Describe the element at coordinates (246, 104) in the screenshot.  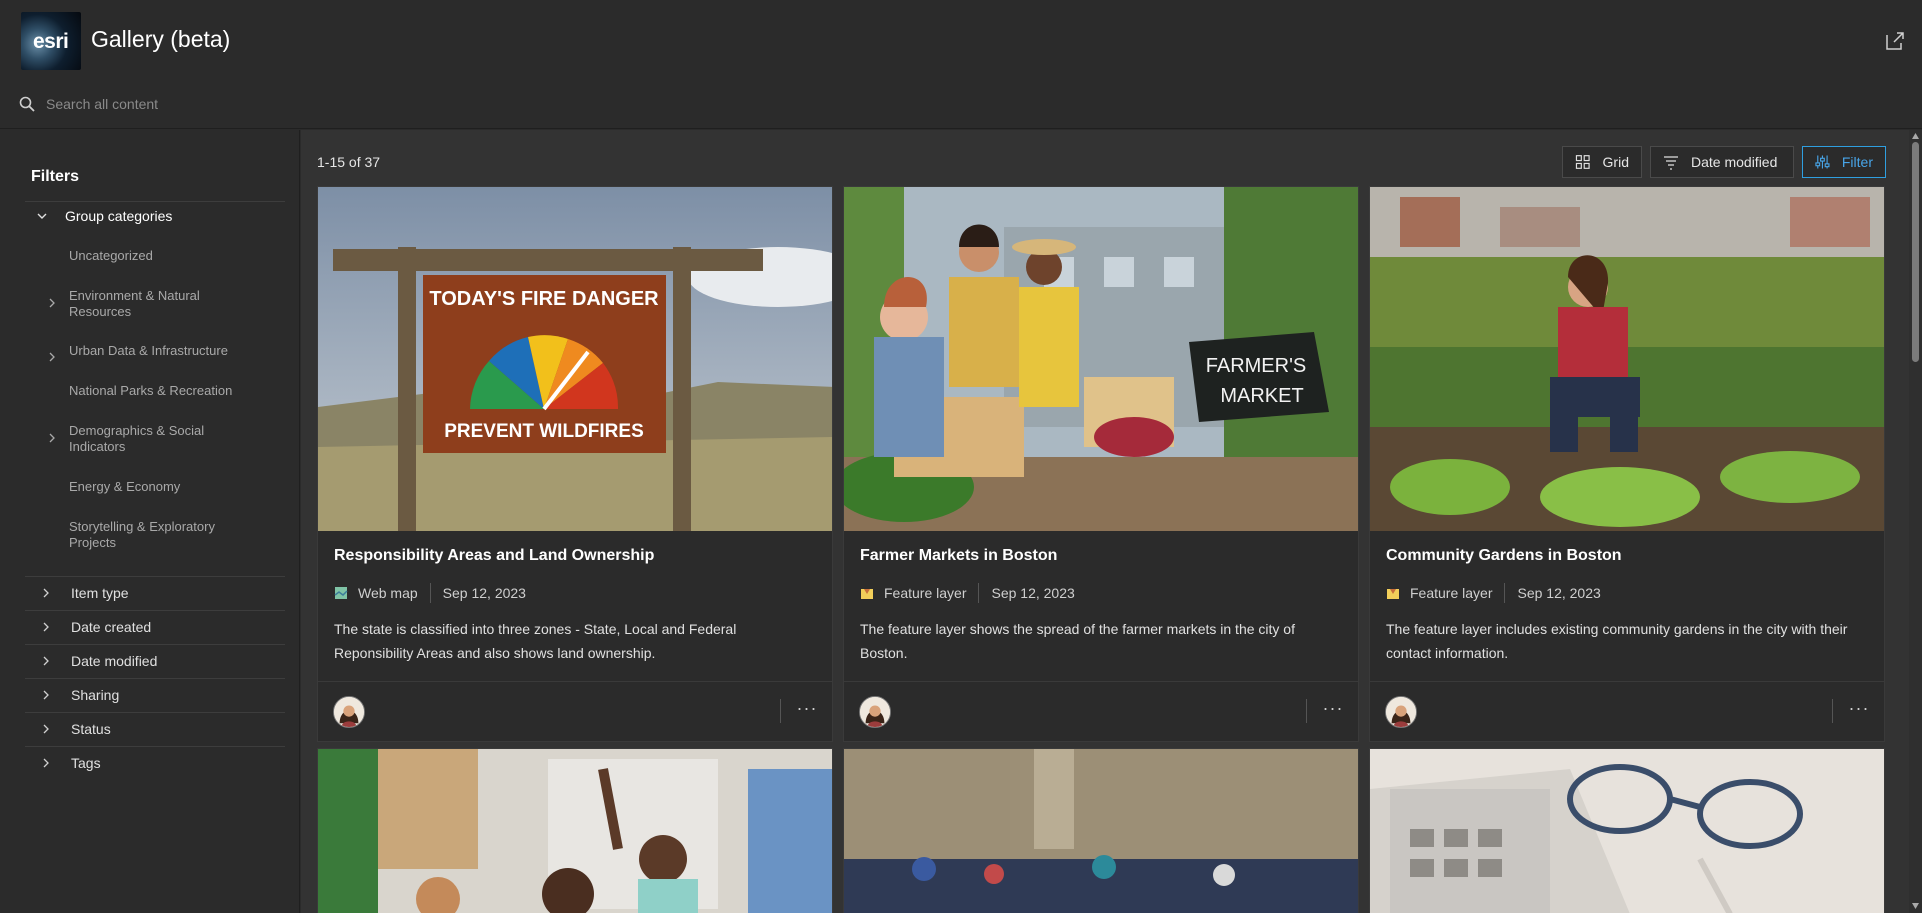
I see `search-input` at that location.